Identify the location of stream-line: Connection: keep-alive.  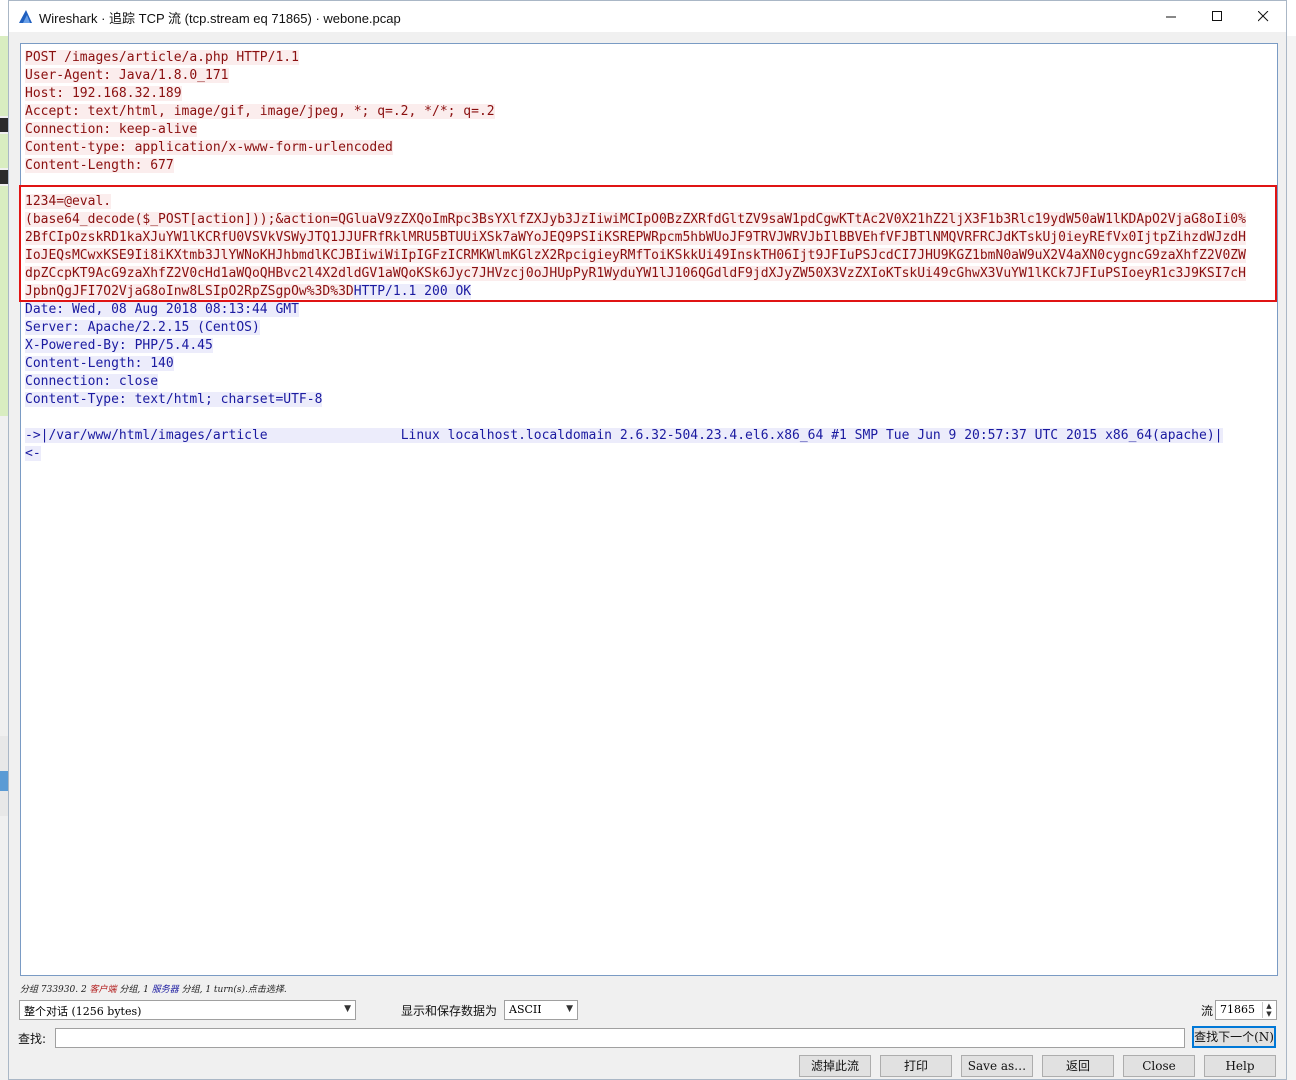
(635, 130).